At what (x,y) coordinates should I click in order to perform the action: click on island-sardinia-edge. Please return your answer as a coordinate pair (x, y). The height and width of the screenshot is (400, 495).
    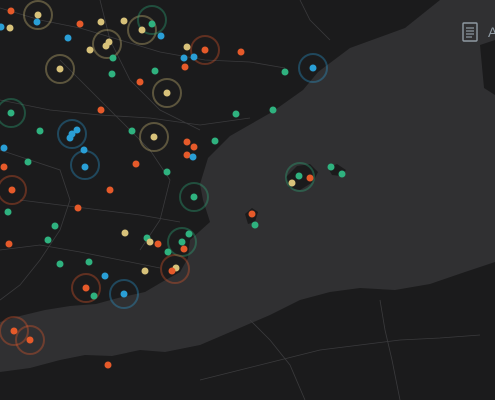
    Looking at the image, I should click on (487, 67).